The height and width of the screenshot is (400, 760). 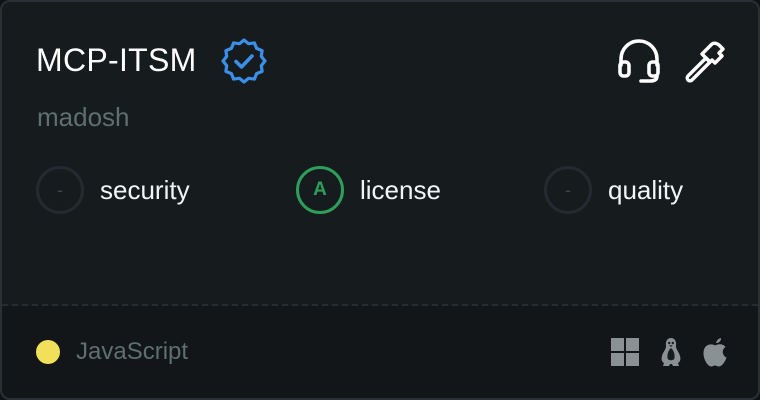 I want to click on headset-icon, so click(x=639, y=61).